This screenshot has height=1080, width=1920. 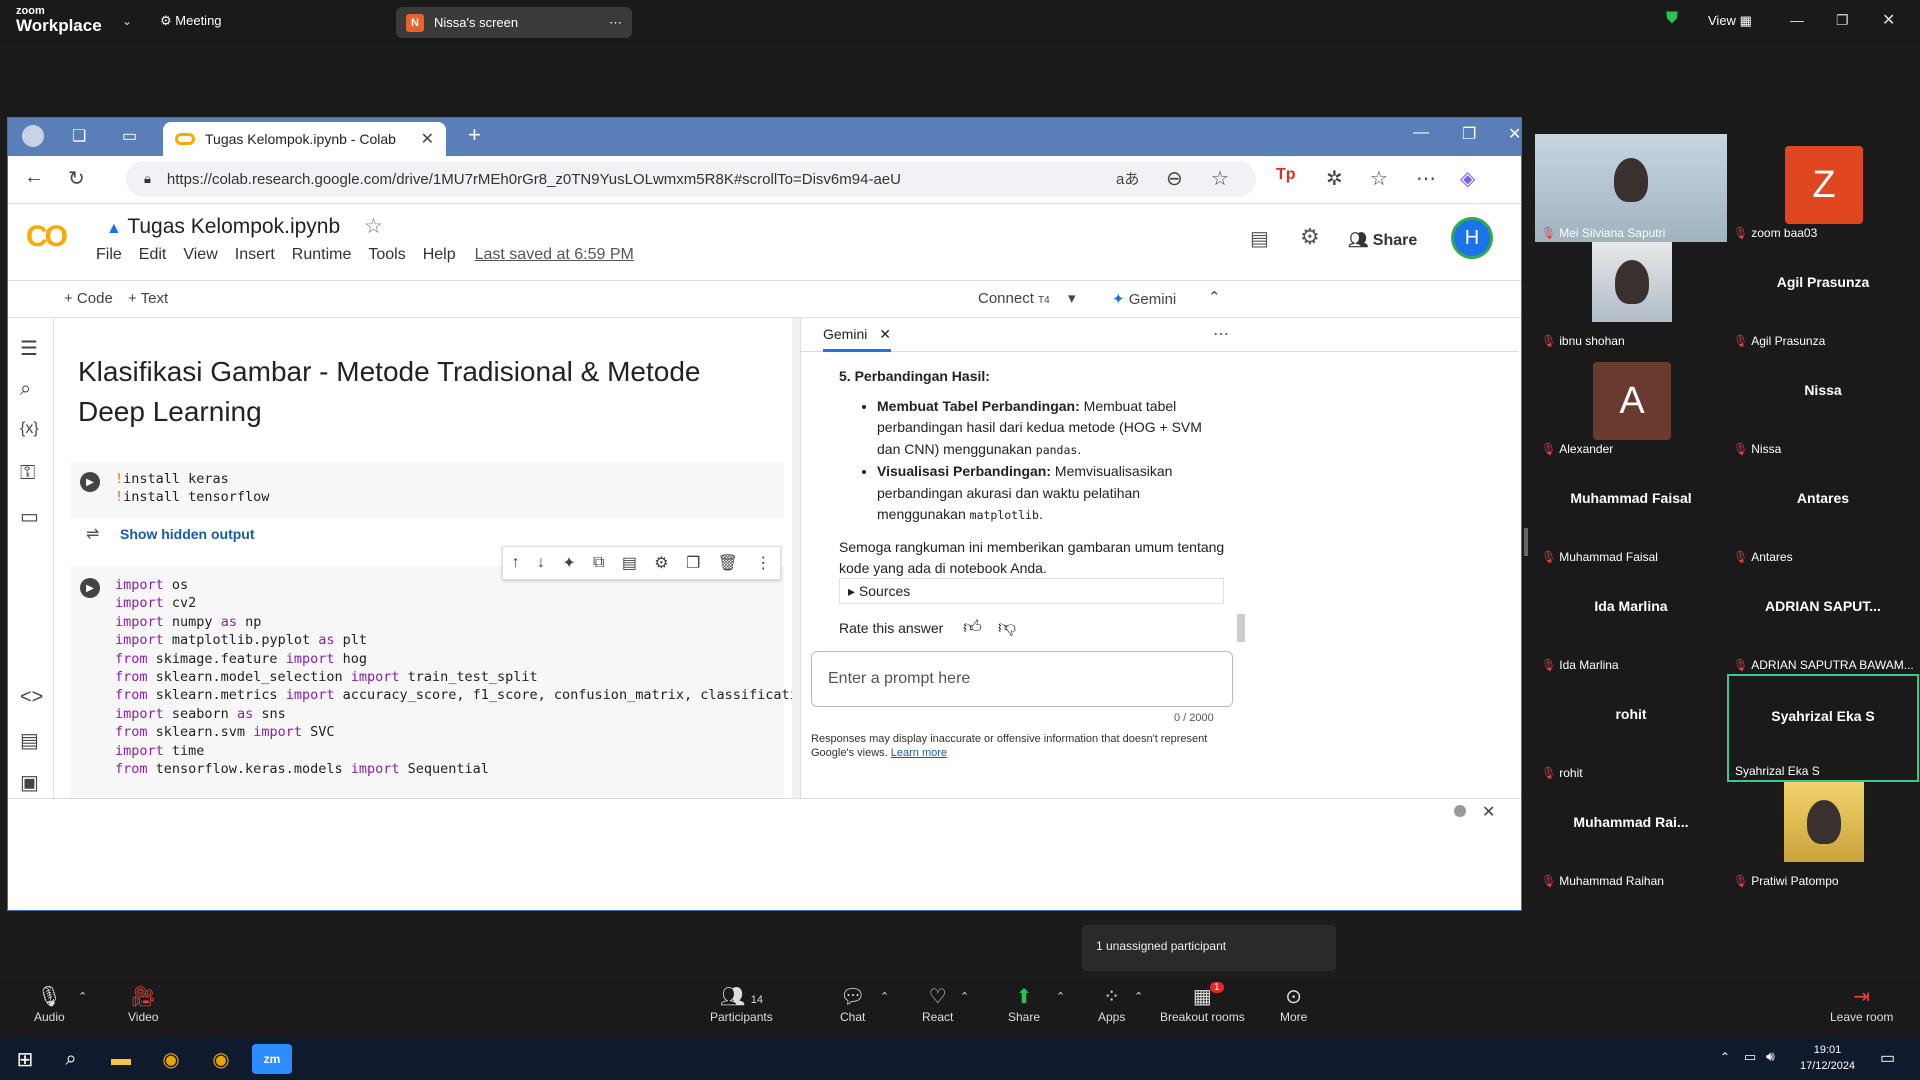 What do you see at coordinates (1138, 996) in the screenshot?
I see `apps-caret-icon: ⌃` at bounding box center [1138, 996].